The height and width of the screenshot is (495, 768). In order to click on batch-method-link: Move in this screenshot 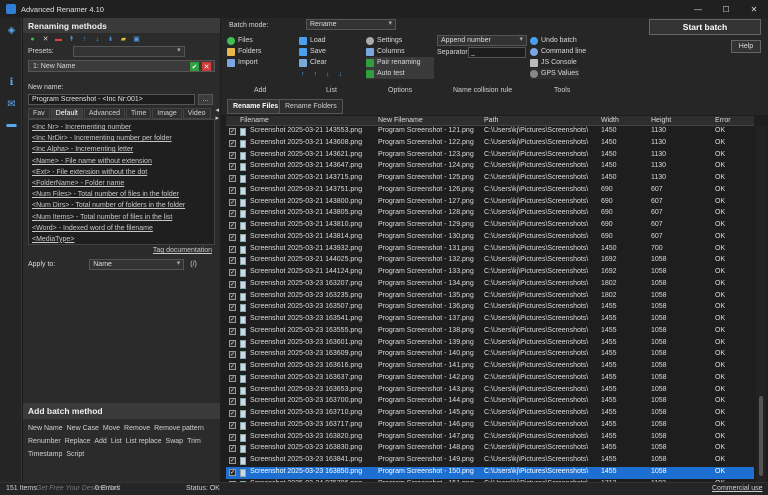, I will do `click(111, 428)`.